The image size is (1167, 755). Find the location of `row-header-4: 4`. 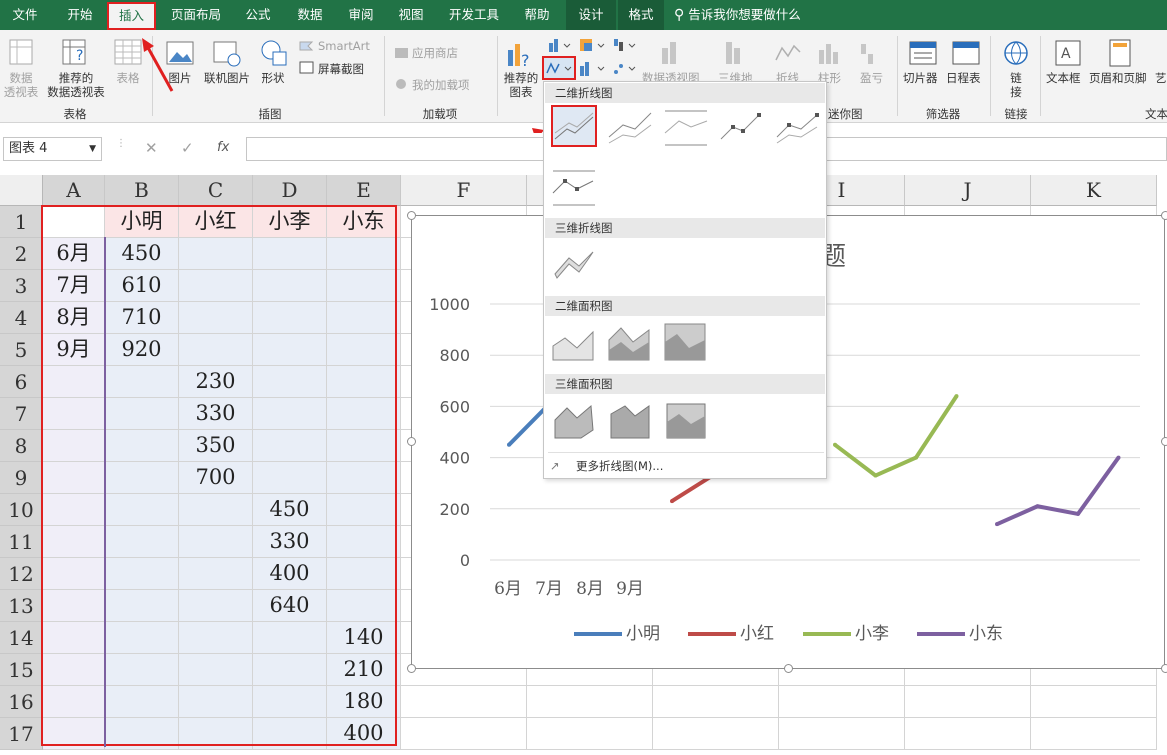

row-header-4: 4 is located at coordinates (21, 318).